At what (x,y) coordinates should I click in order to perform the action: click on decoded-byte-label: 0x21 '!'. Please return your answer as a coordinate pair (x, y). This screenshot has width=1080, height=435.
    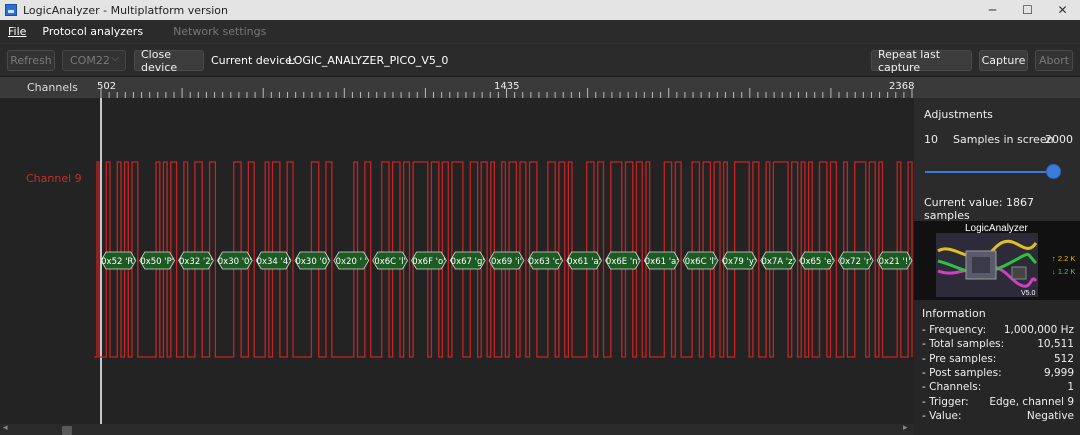
    Looking at the image, I should click on (895, 262).